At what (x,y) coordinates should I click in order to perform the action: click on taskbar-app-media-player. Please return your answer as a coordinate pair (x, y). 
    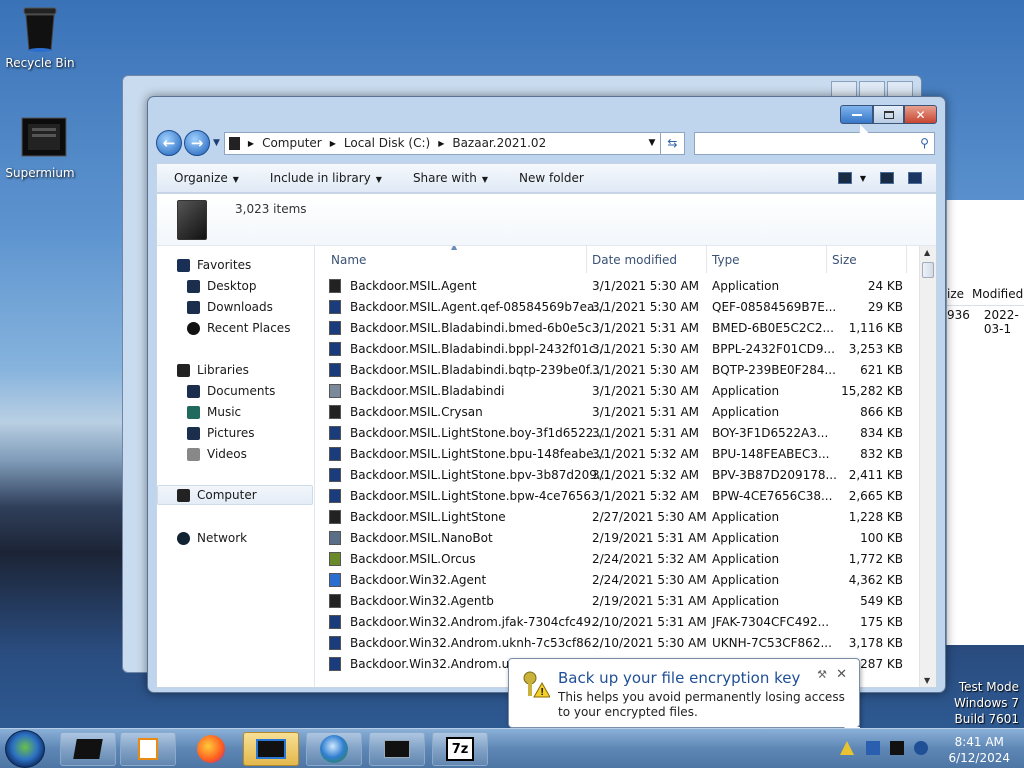
    Looking at the image, I should click on (148, 749).